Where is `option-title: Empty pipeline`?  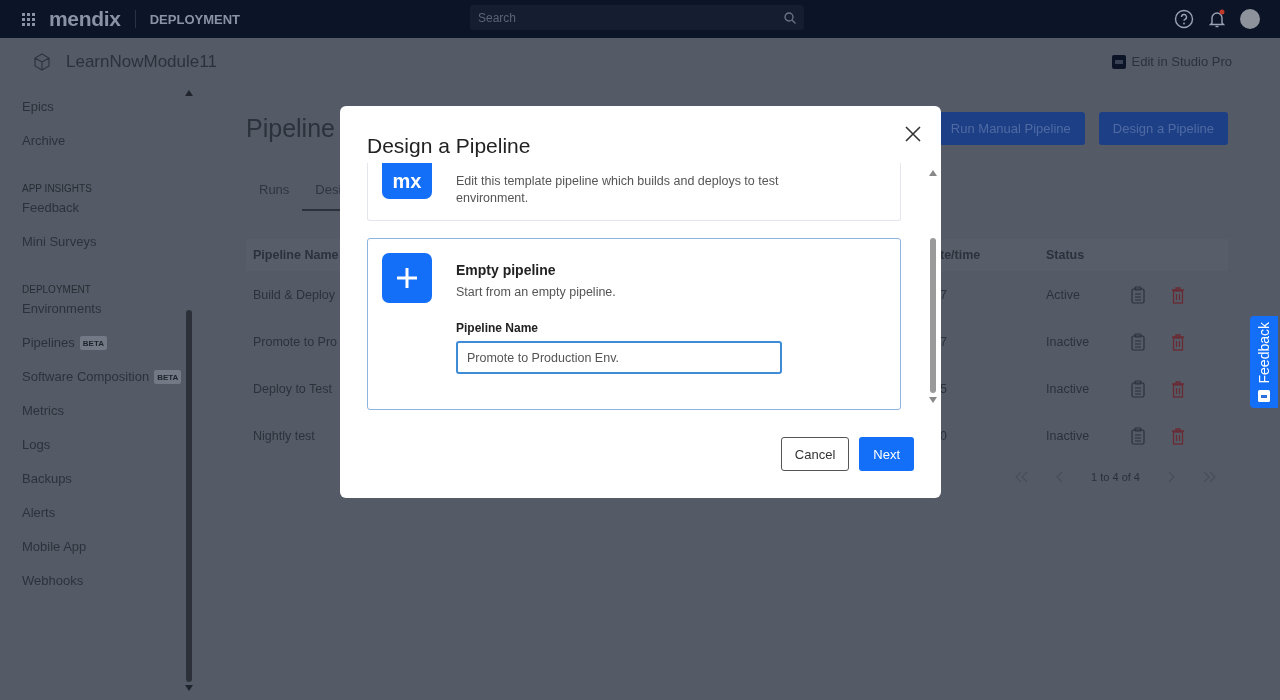 option-title: Empty pipeline is located at coordinates (506, 270).